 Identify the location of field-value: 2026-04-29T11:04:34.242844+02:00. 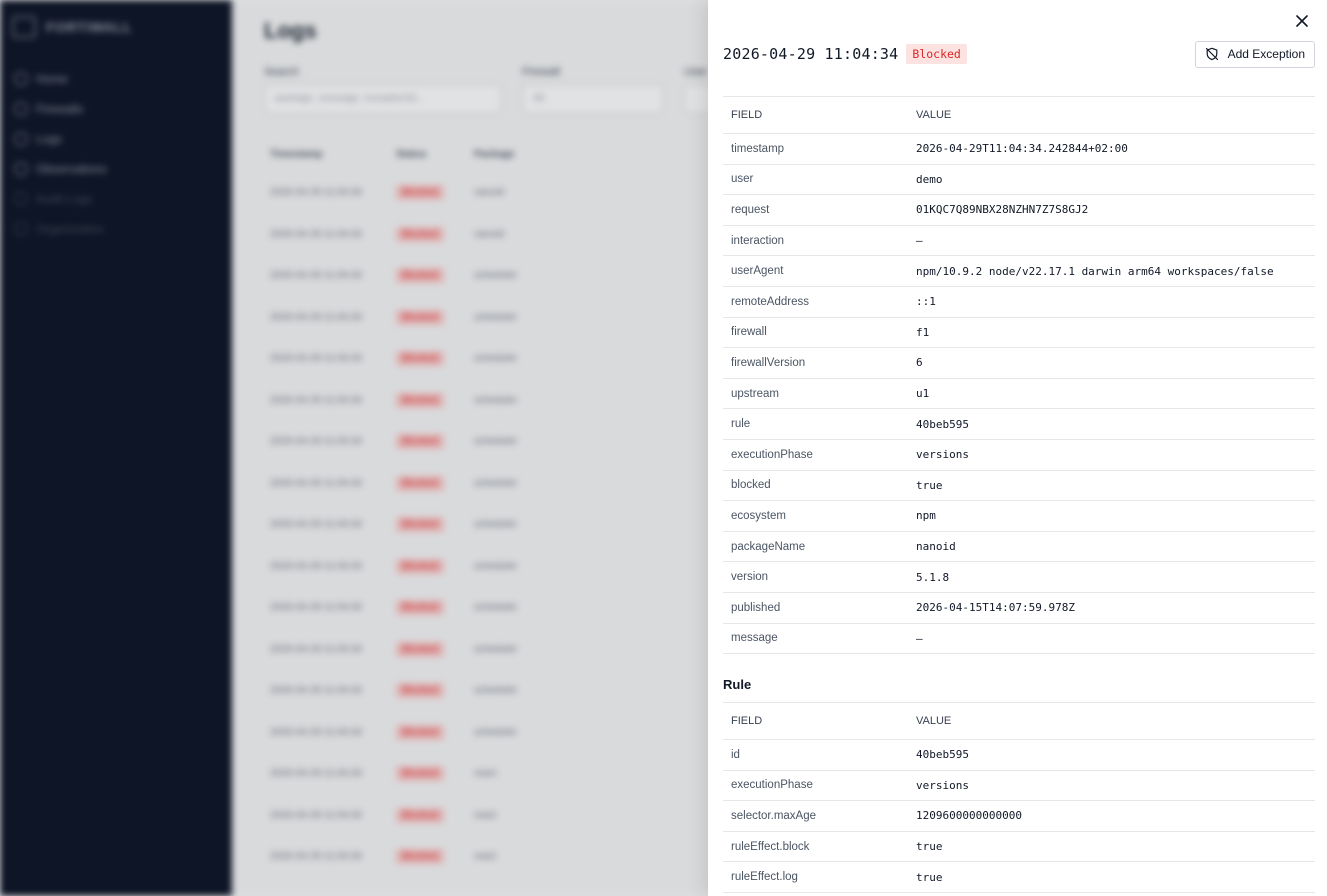
(1111, 149).